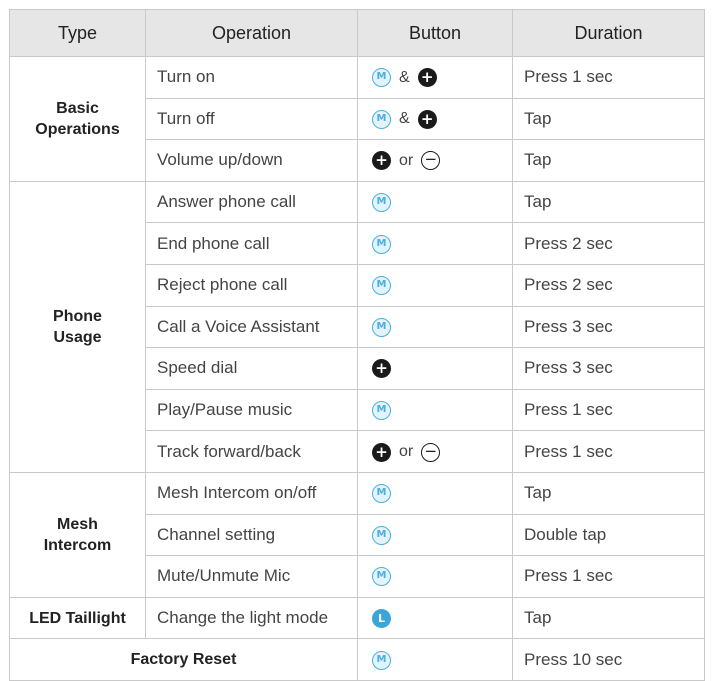  What do you see at coordinates (77, 119) in the screenshot?
I see `group-basic-operations: Basic Operations` at bounding box center [77, 119].